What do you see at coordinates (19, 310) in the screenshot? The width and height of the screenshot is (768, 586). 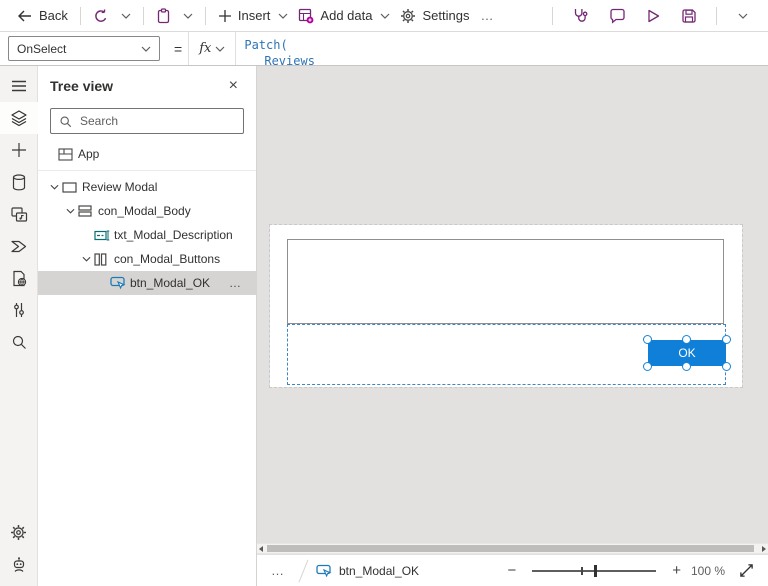 I see `rail-item-variables` at bounding box center [19, 310].